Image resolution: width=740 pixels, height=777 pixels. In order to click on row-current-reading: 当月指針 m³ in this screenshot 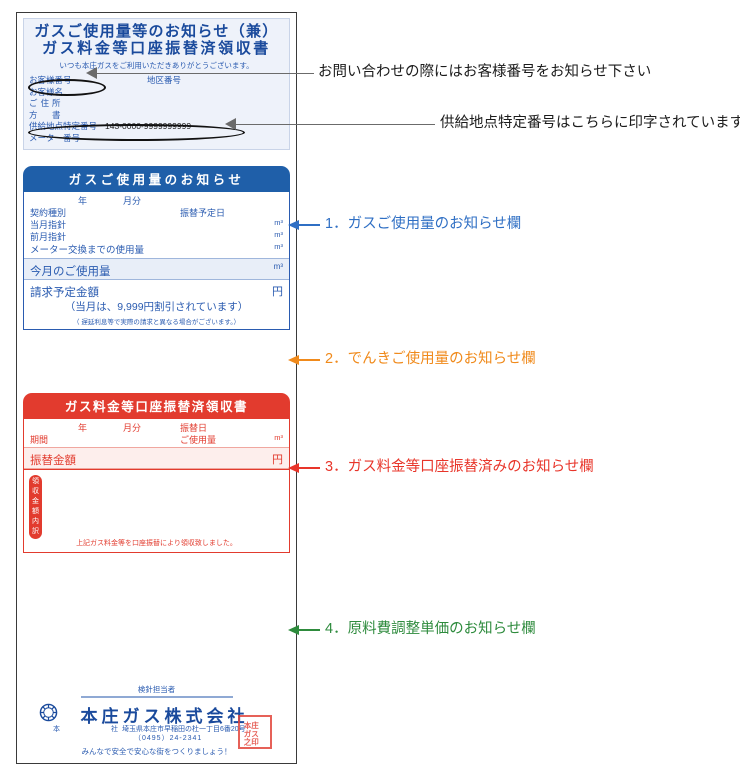, I will do `click(156, 224)`.